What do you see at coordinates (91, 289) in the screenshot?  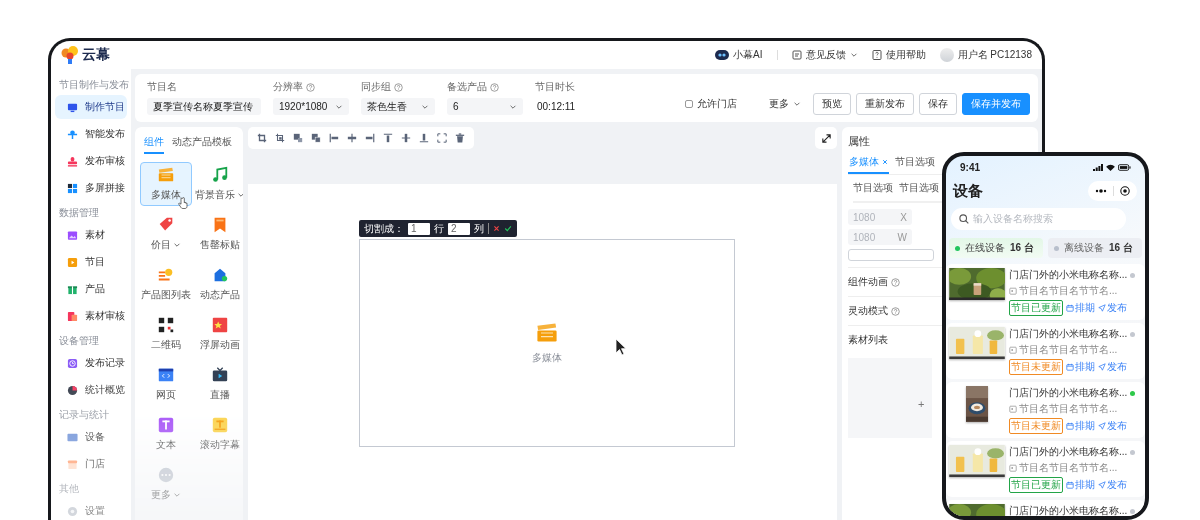 I see `nav-item: 产品` at bounding box center [91, 289].